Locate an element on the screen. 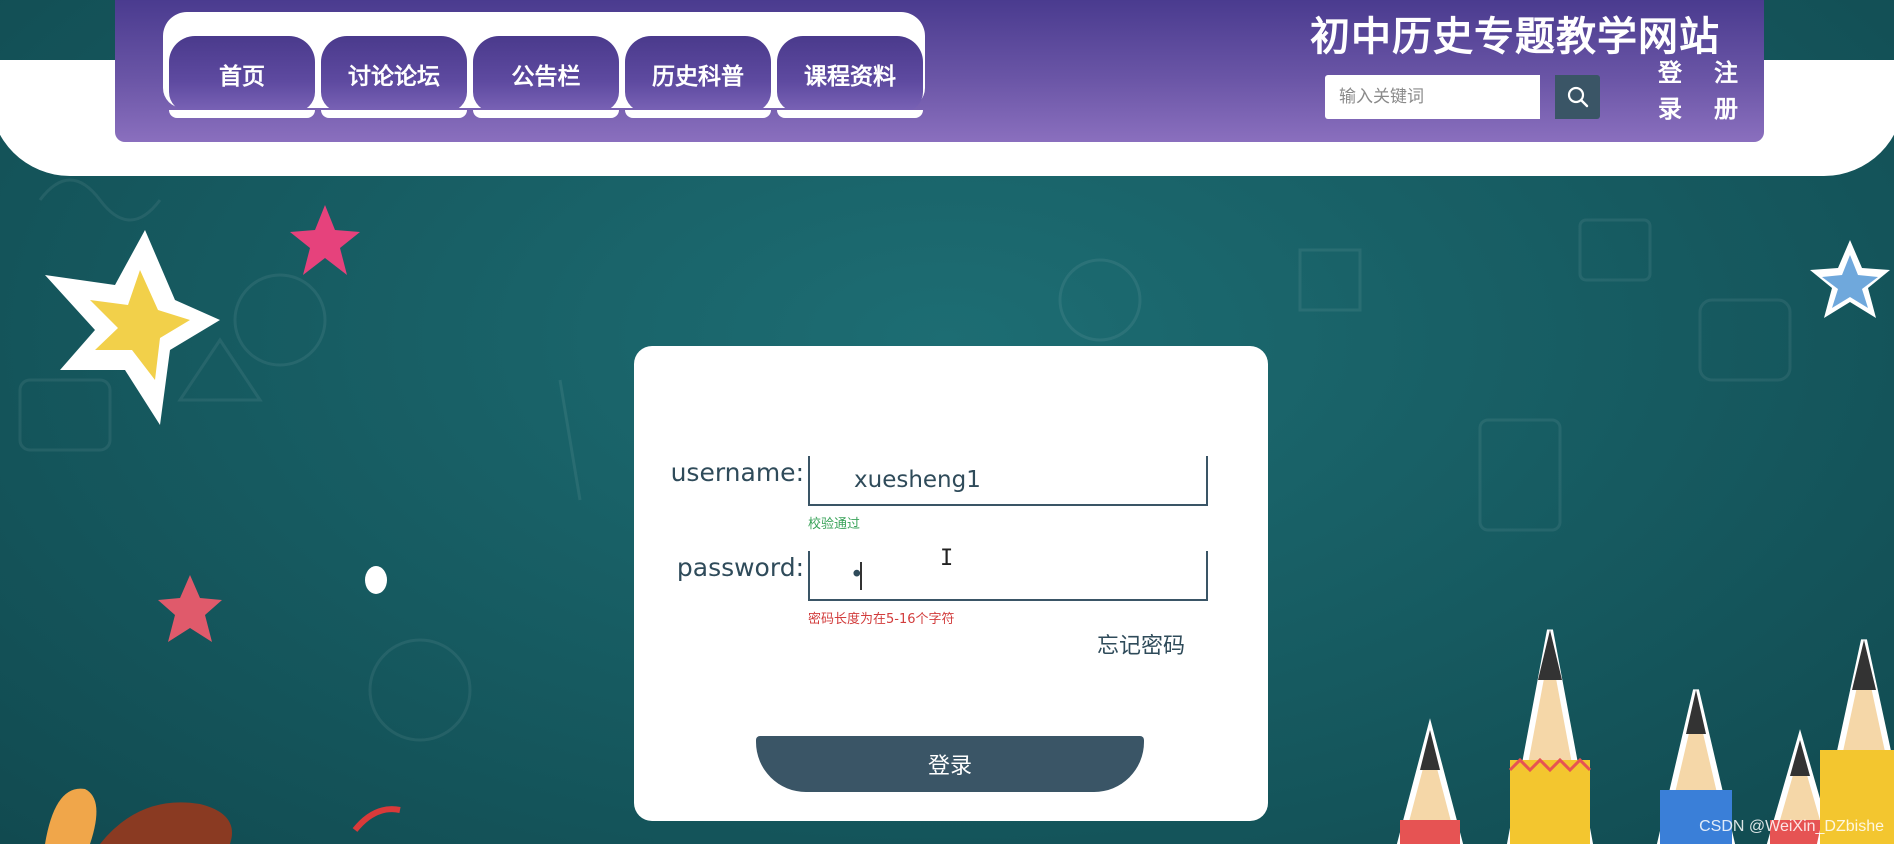 This screenshot has height=844, width=1894. password-validation-message: 密码长度为在5-16个字符 is located at coordinates (881, 619).